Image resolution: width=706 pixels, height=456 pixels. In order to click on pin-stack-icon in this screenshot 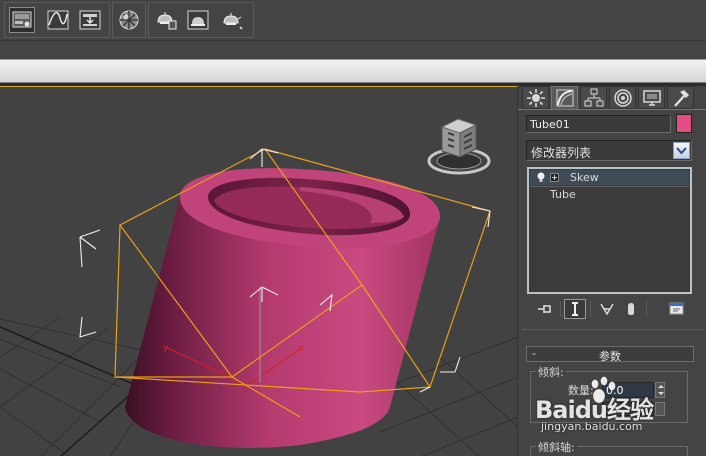, I will do `click(544, 309)`.